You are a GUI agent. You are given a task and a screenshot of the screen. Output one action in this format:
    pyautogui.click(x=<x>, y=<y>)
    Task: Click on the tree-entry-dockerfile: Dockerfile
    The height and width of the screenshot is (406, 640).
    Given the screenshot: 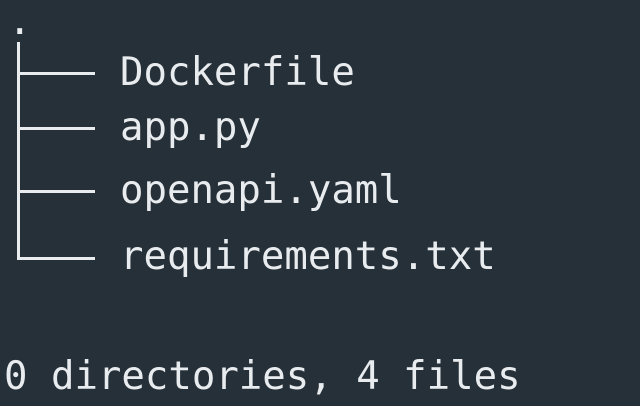 What is the action you would take?
    pyautogui.click(x=237, y=72)
    